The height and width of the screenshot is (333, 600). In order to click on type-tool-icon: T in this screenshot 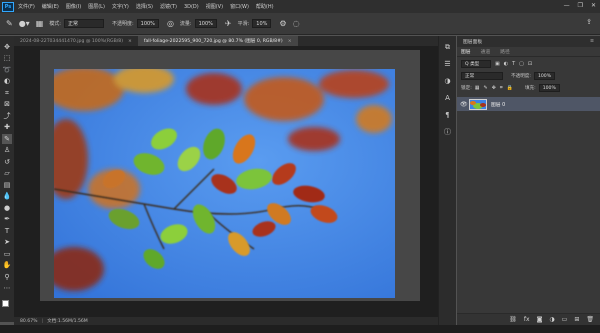, I will do `click(7, 231)`.